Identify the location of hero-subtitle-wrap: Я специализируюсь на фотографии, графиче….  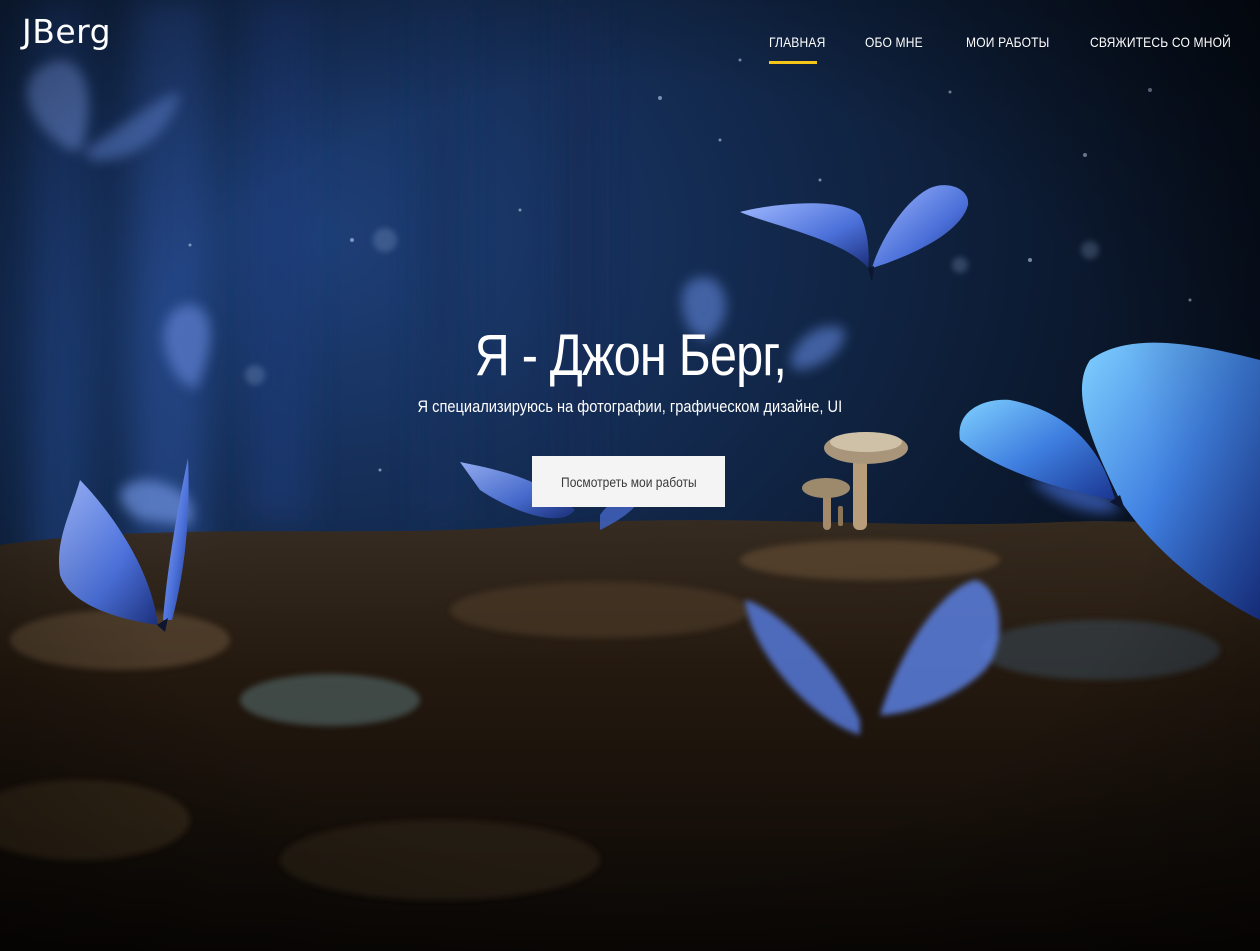
(630, 407).